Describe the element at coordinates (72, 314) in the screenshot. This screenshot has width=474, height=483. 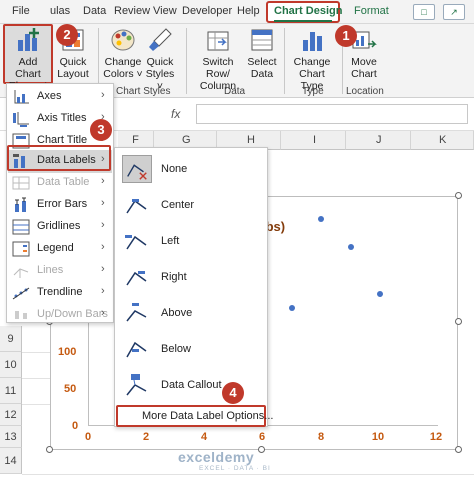
I see `menu-item-label: Up/Down Bars` at that location.